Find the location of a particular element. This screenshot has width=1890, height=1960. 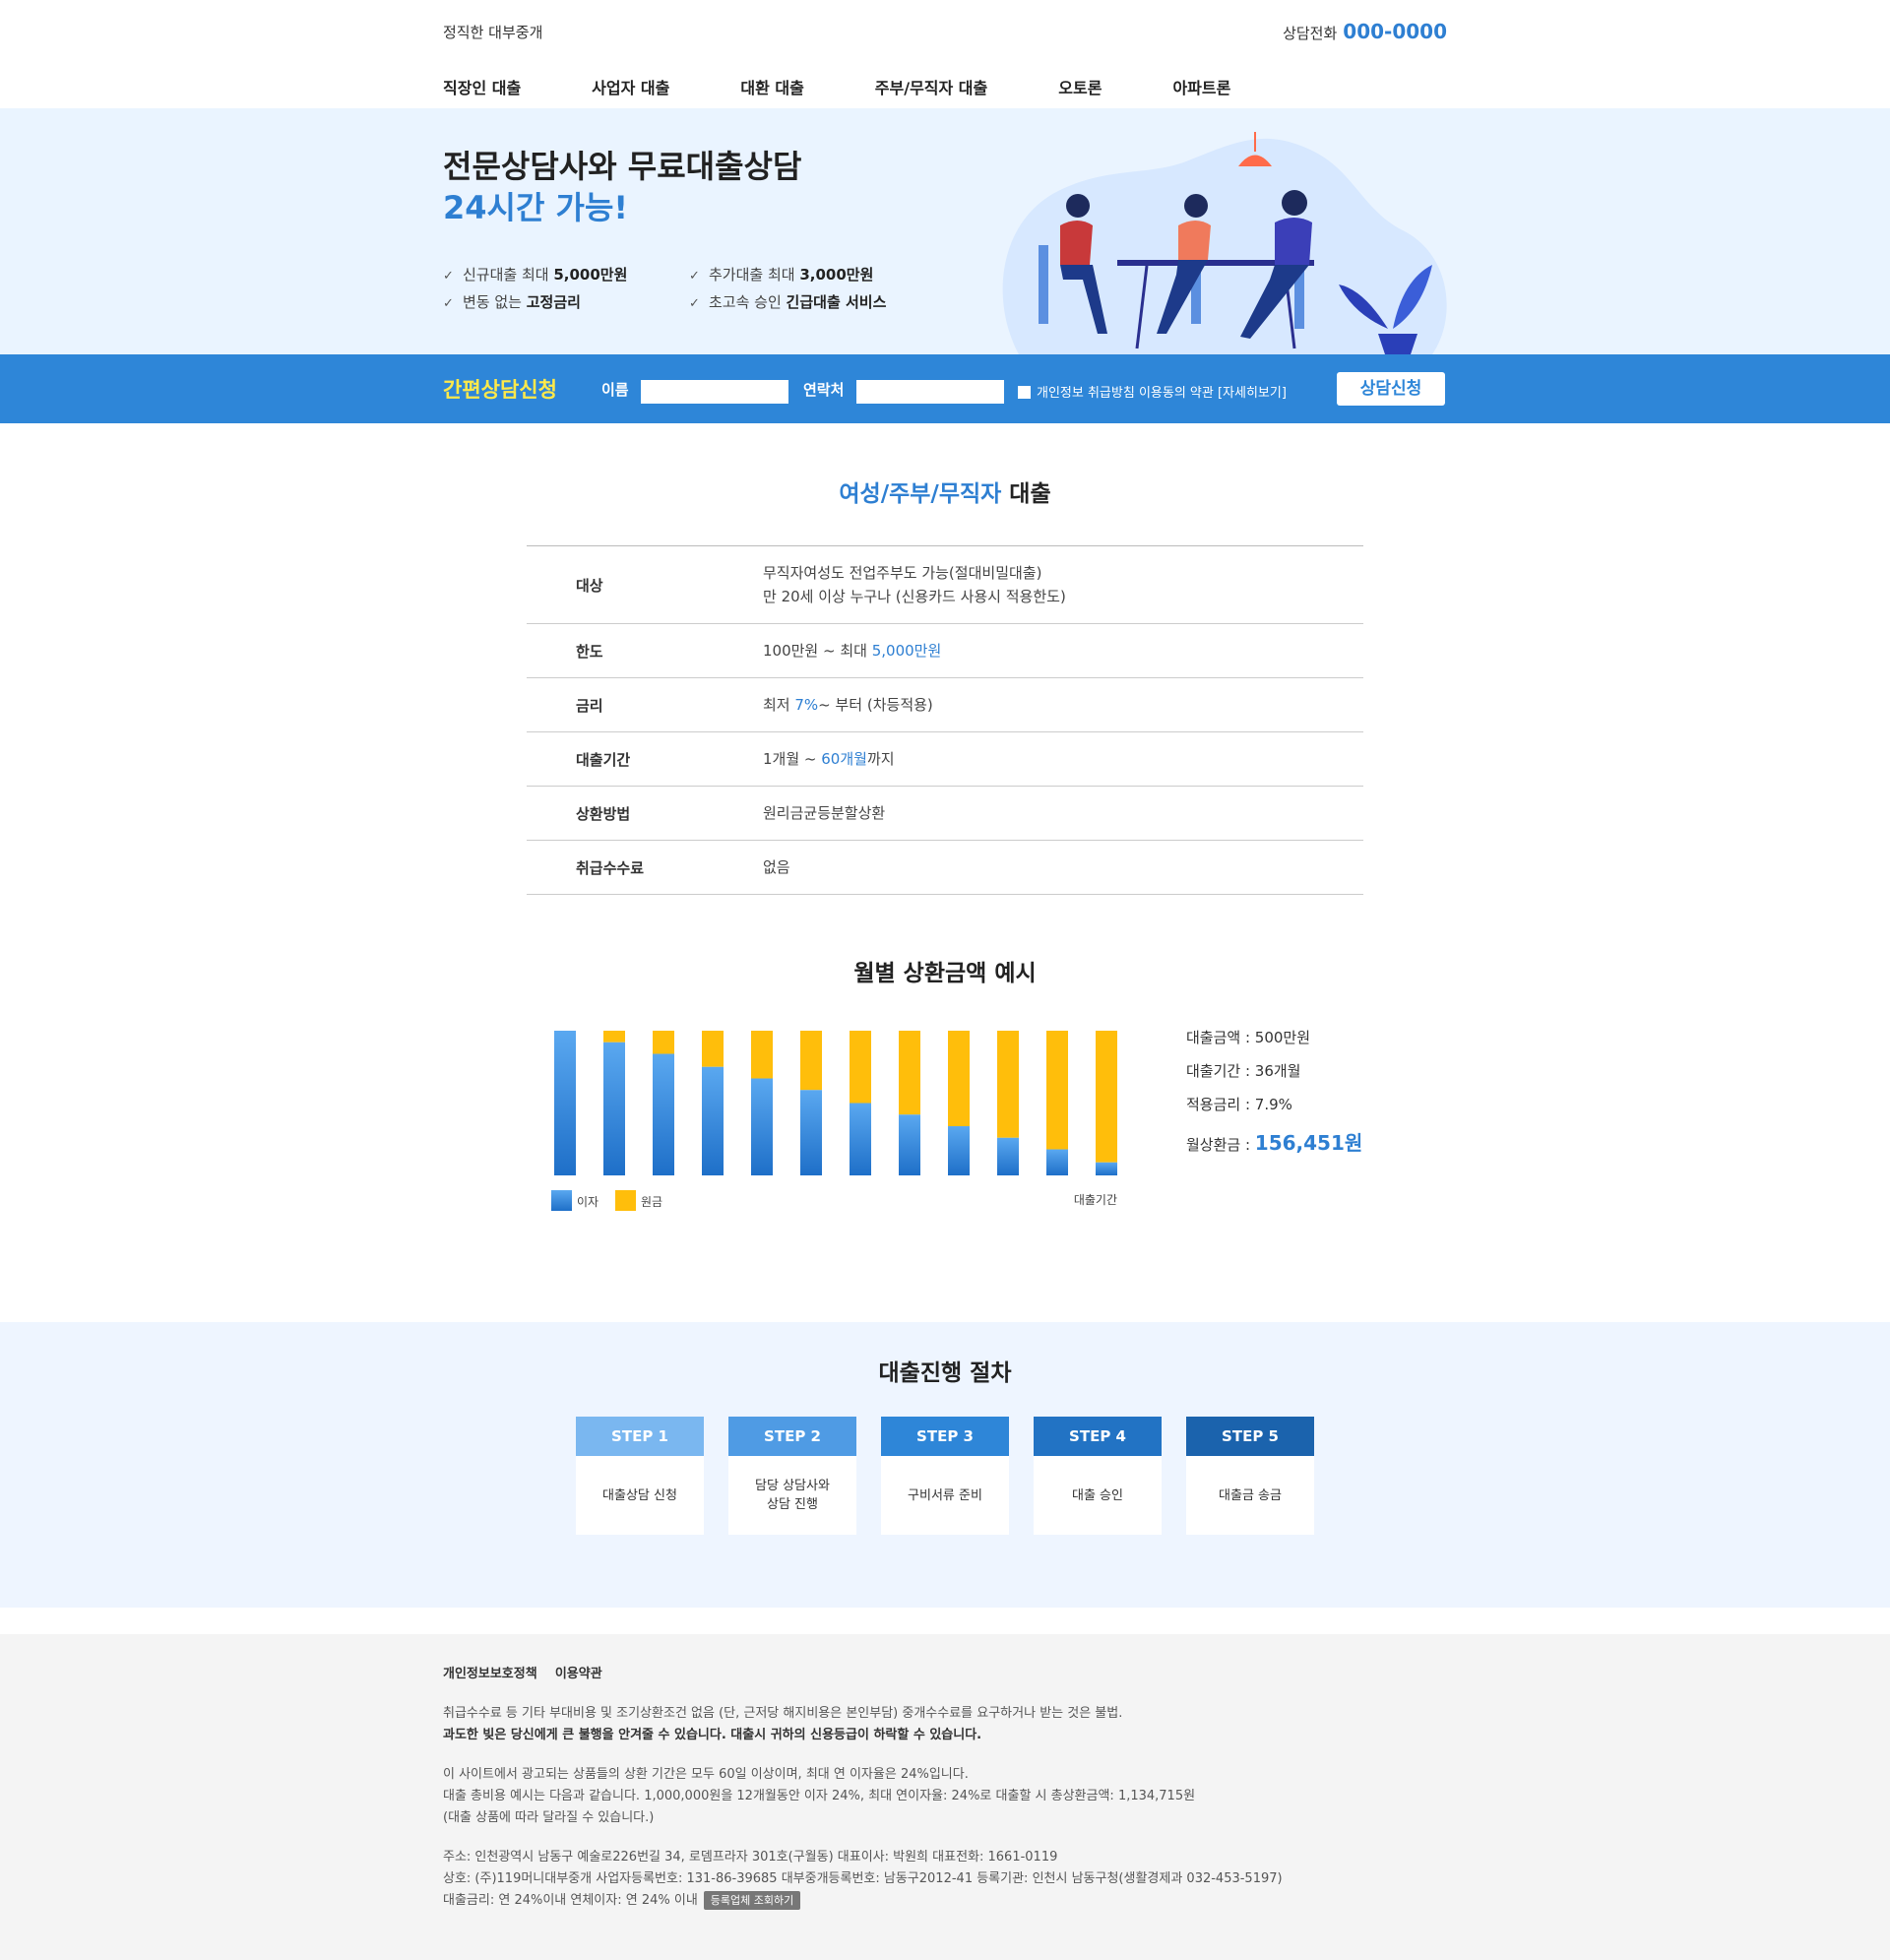

summary-monthly: 월상환금 : 156,451원 is located at coordinates (1274, 1143).